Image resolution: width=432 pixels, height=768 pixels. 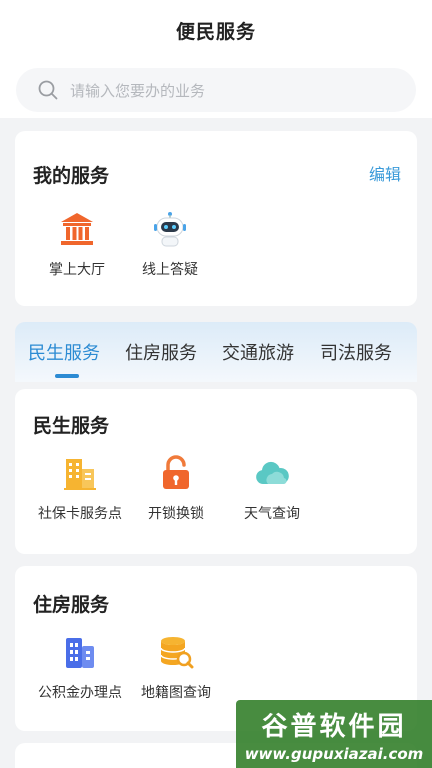 I want to click on livelihood-title: 民生服务, so click(x=71, y=426).